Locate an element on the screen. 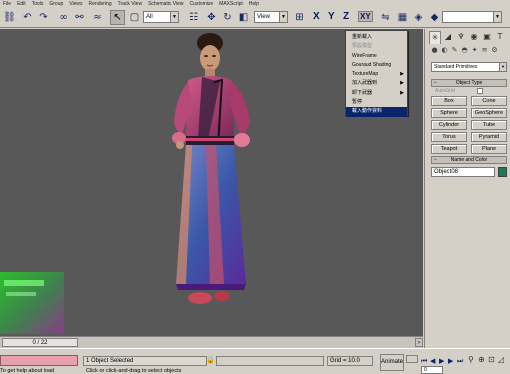 The image size is (510, 374). primitive-category-dropdown: Standard Primitives ▼ is located at coordinates (469, 67).